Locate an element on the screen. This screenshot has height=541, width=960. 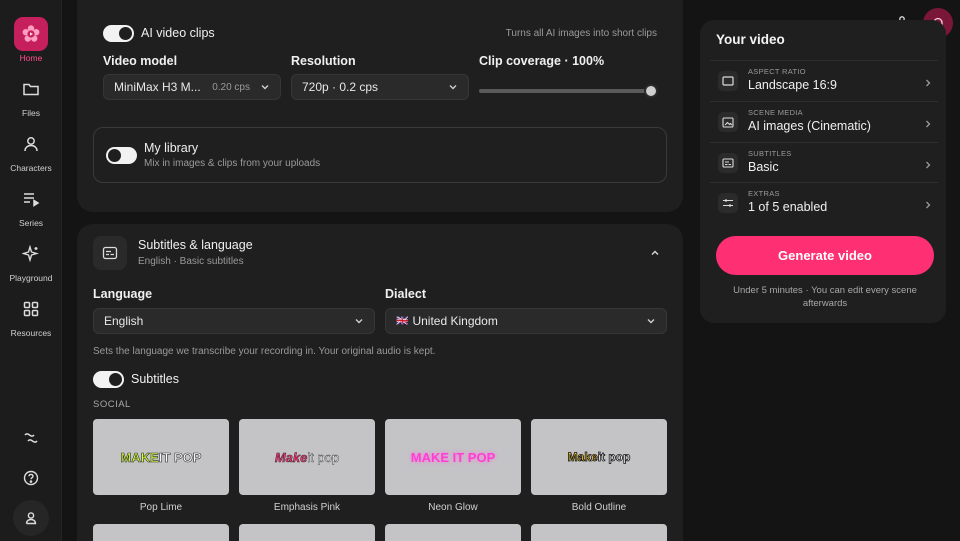
row-subtitles: SUBTITLES Basic is located at coordinates (824, 162).